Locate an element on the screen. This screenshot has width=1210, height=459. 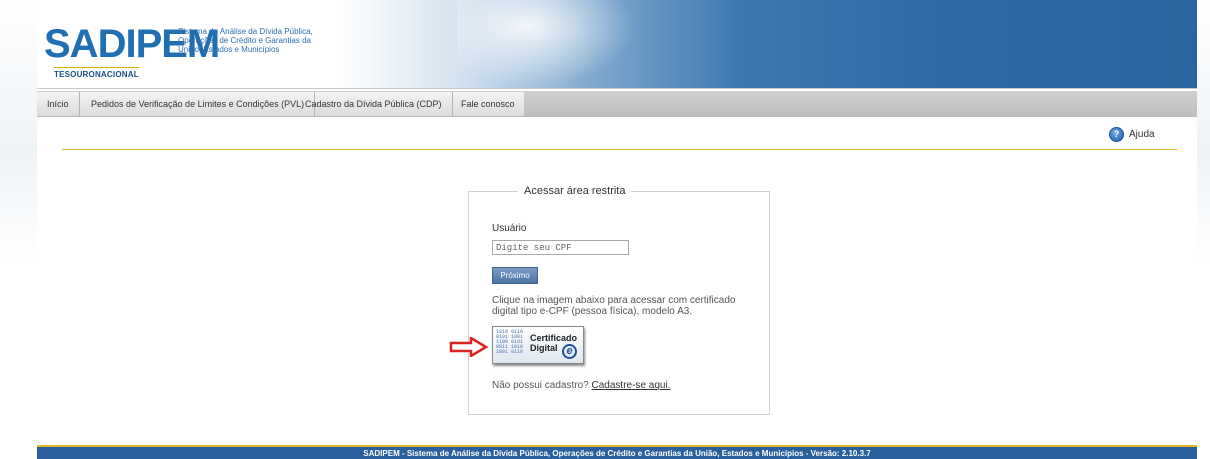
usuario-label: Usuário is located at coordinates (509, 228).